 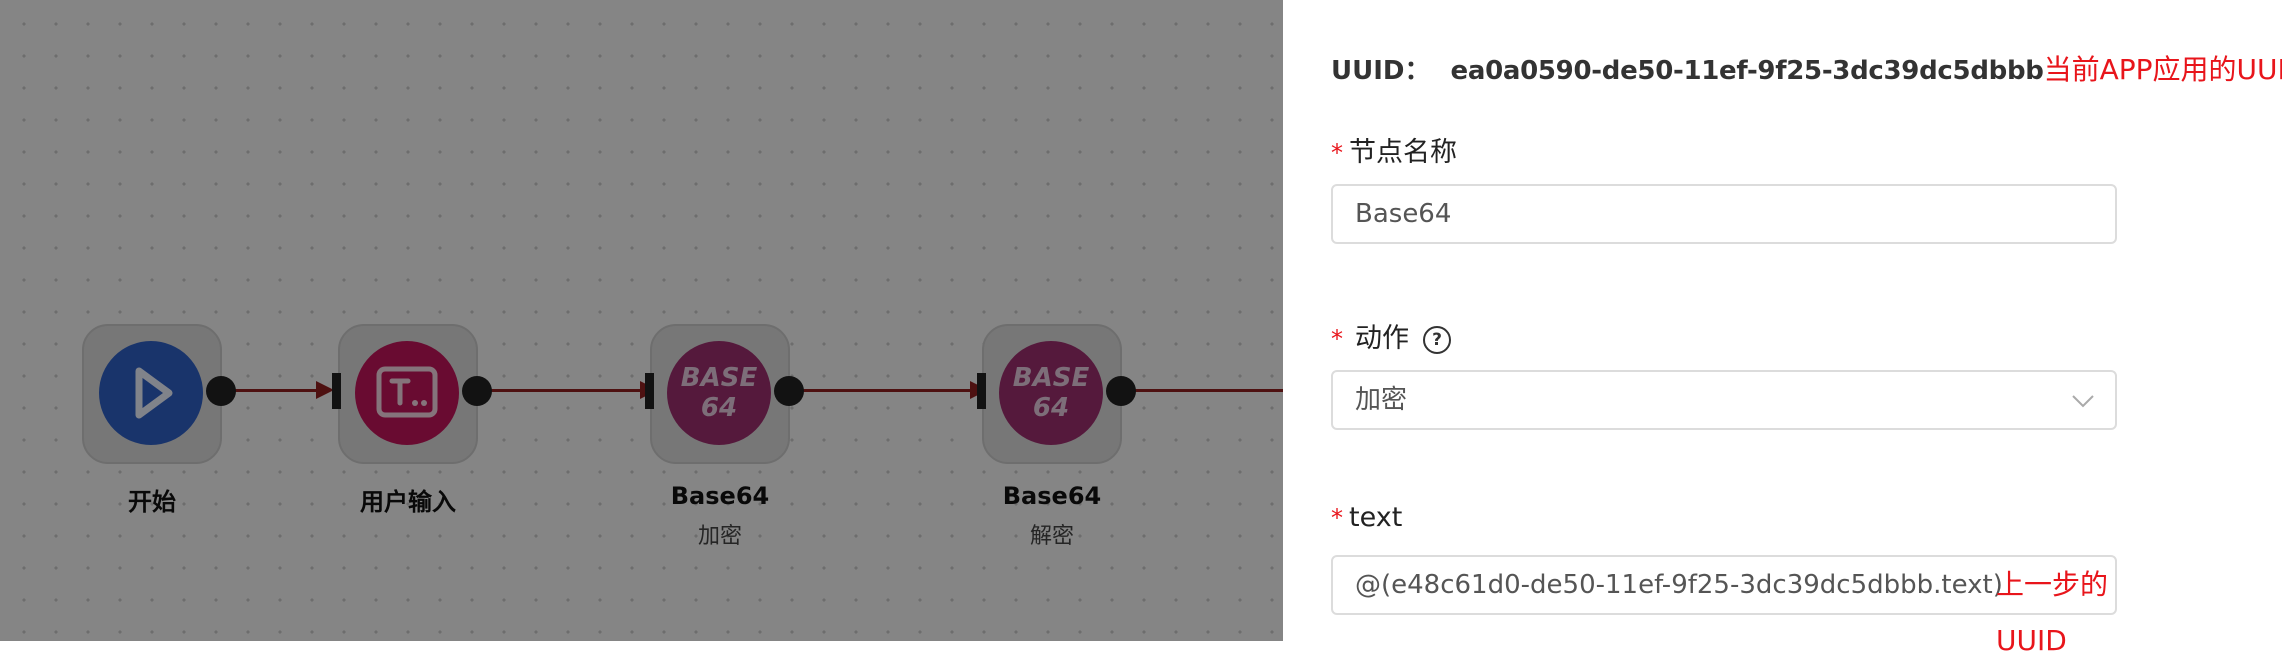 I want to click on action-label: * 动作?, so click(x=1391, y=335).